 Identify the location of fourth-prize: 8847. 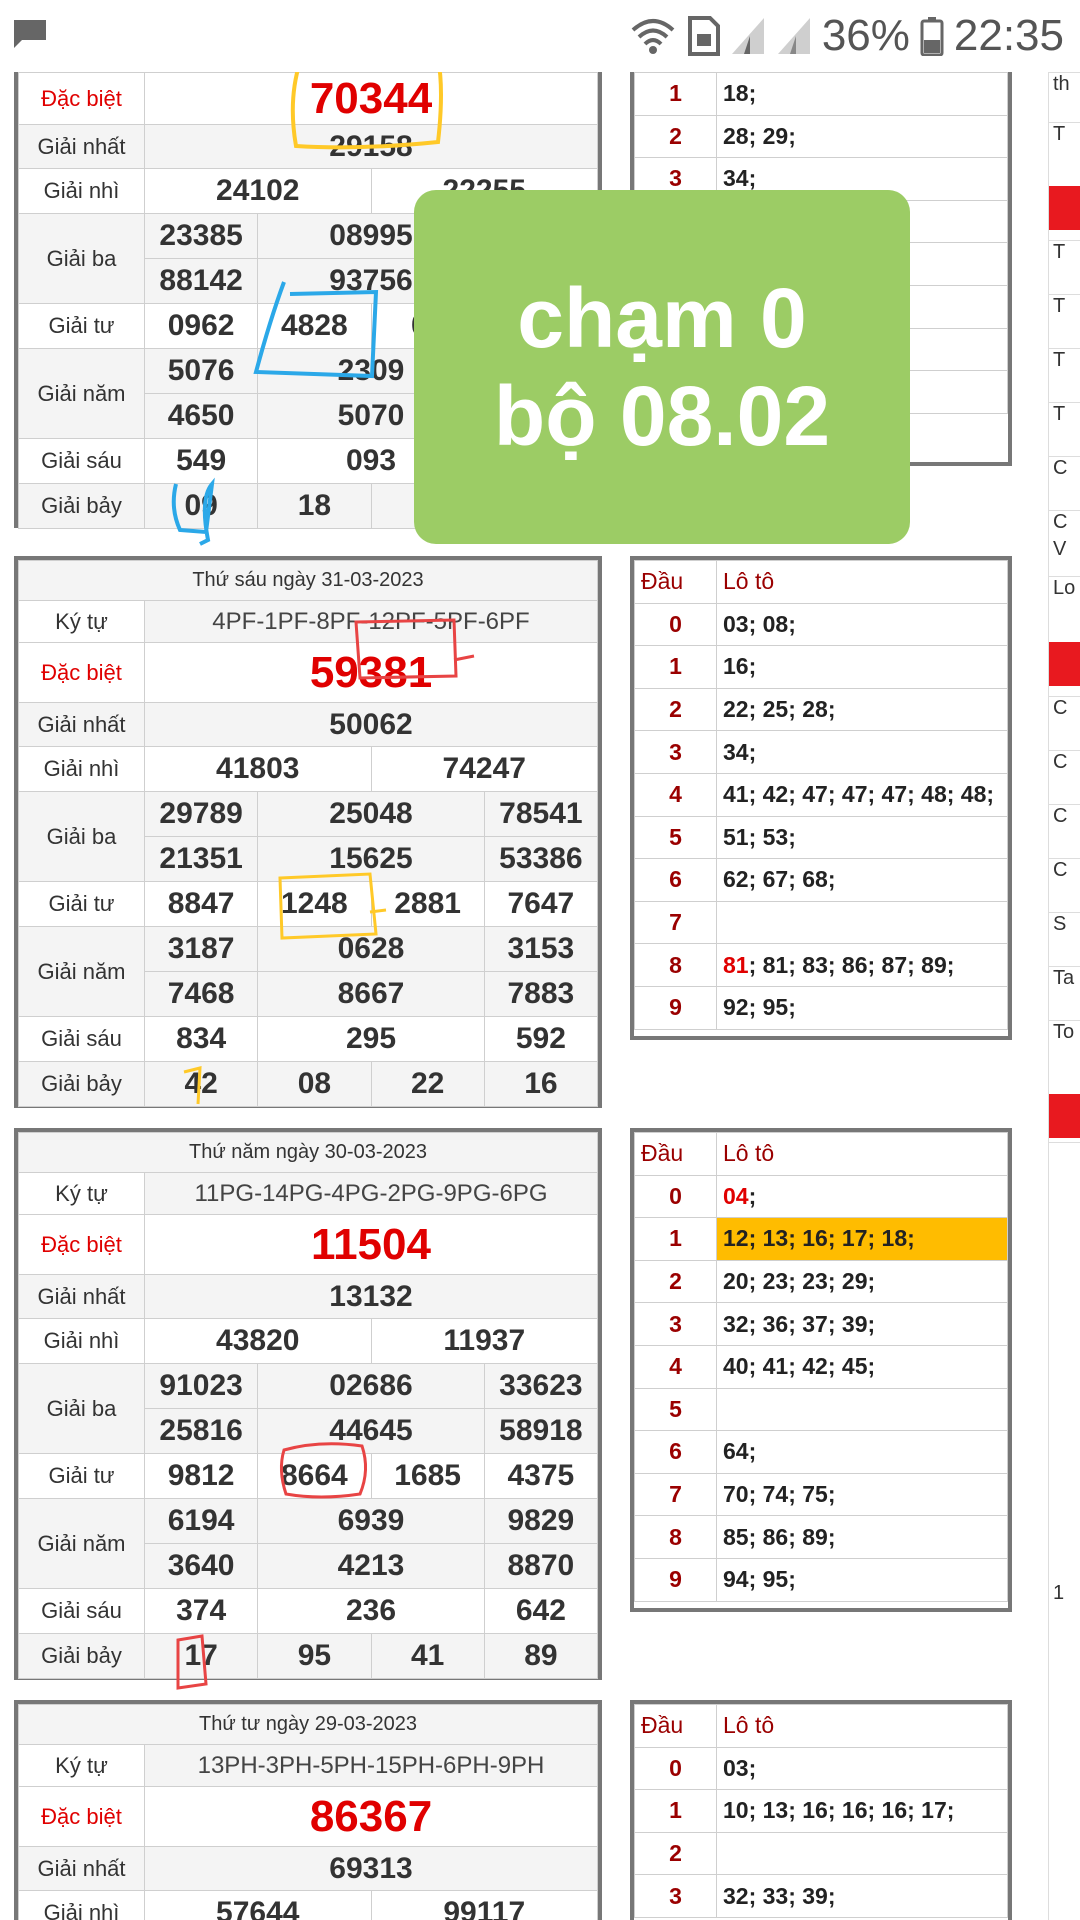
(201, 904).